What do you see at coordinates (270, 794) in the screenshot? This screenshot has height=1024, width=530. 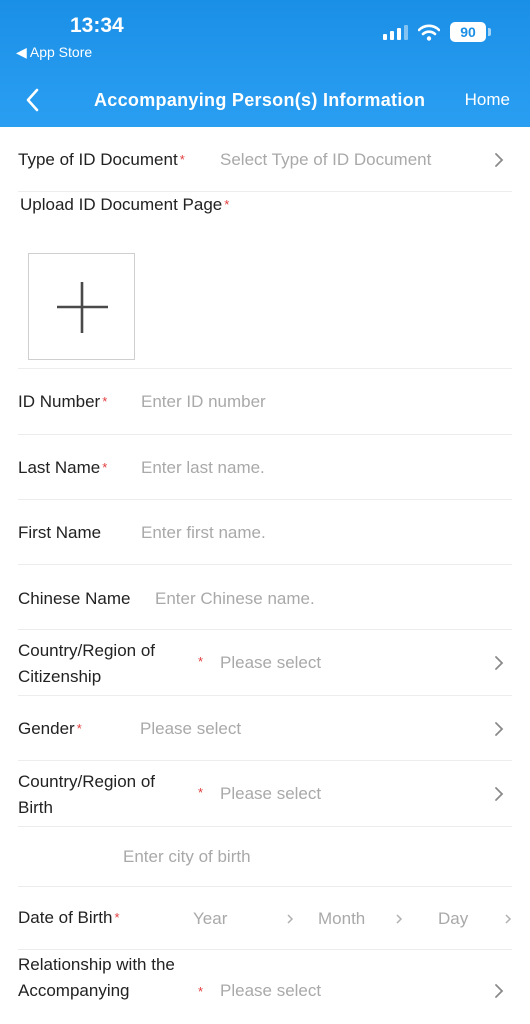 I see `birth-country-select: Please select` at bounding box center [270, 794].